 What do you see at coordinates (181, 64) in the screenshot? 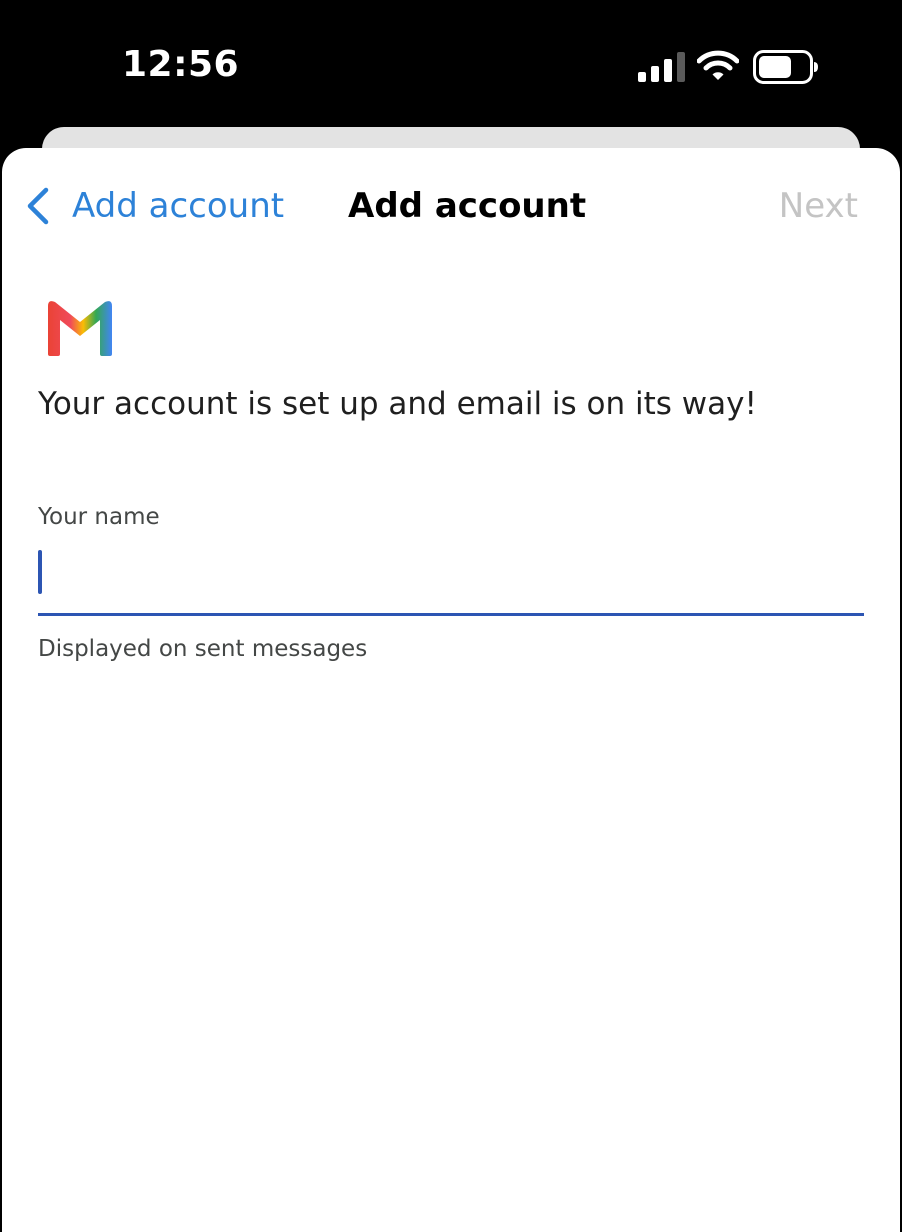
I see `status-time: 12:56` at bounding box center [181, 64].